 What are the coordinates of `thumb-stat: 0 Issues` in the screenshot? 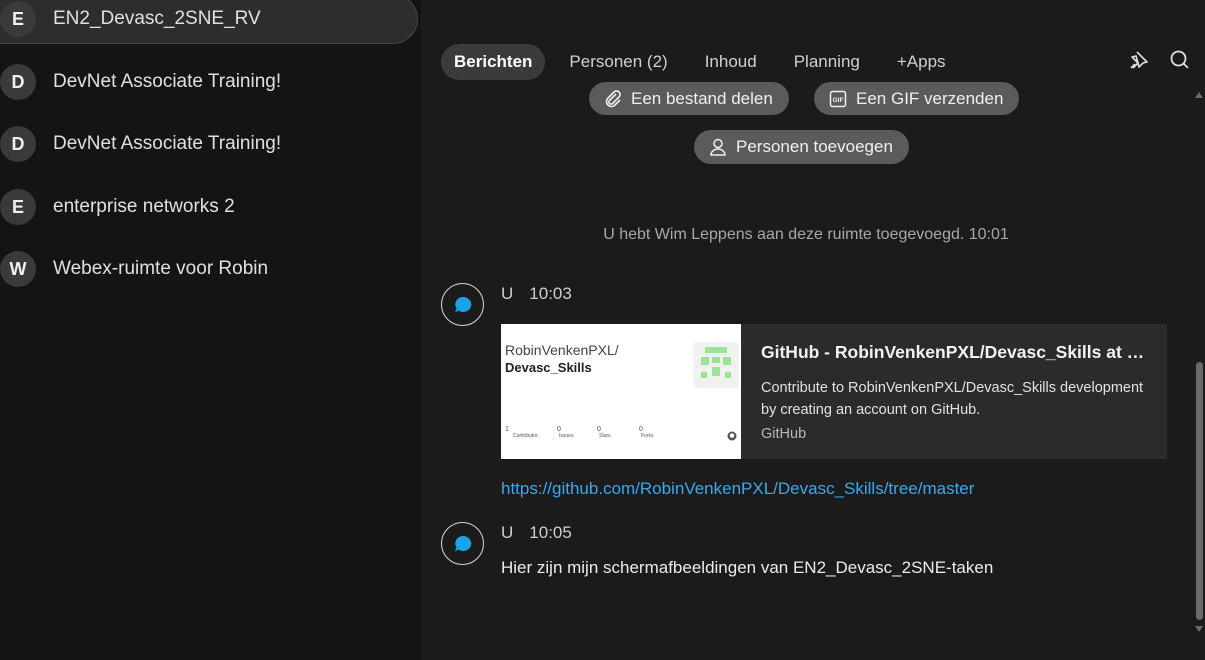 It's located at (570, 432).